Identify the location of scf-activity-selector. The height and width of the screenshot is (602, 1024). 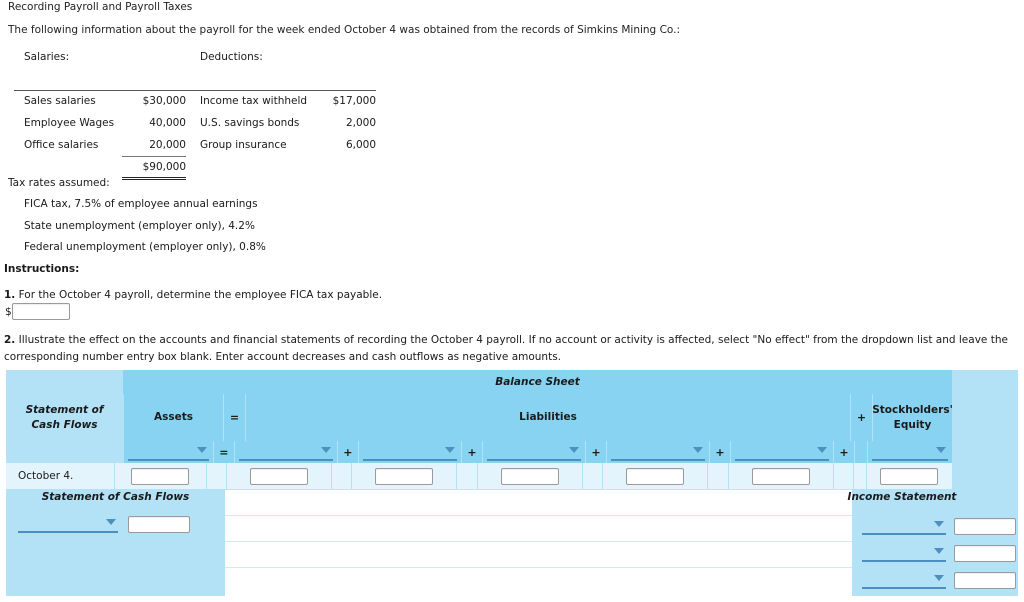
(68, 524).